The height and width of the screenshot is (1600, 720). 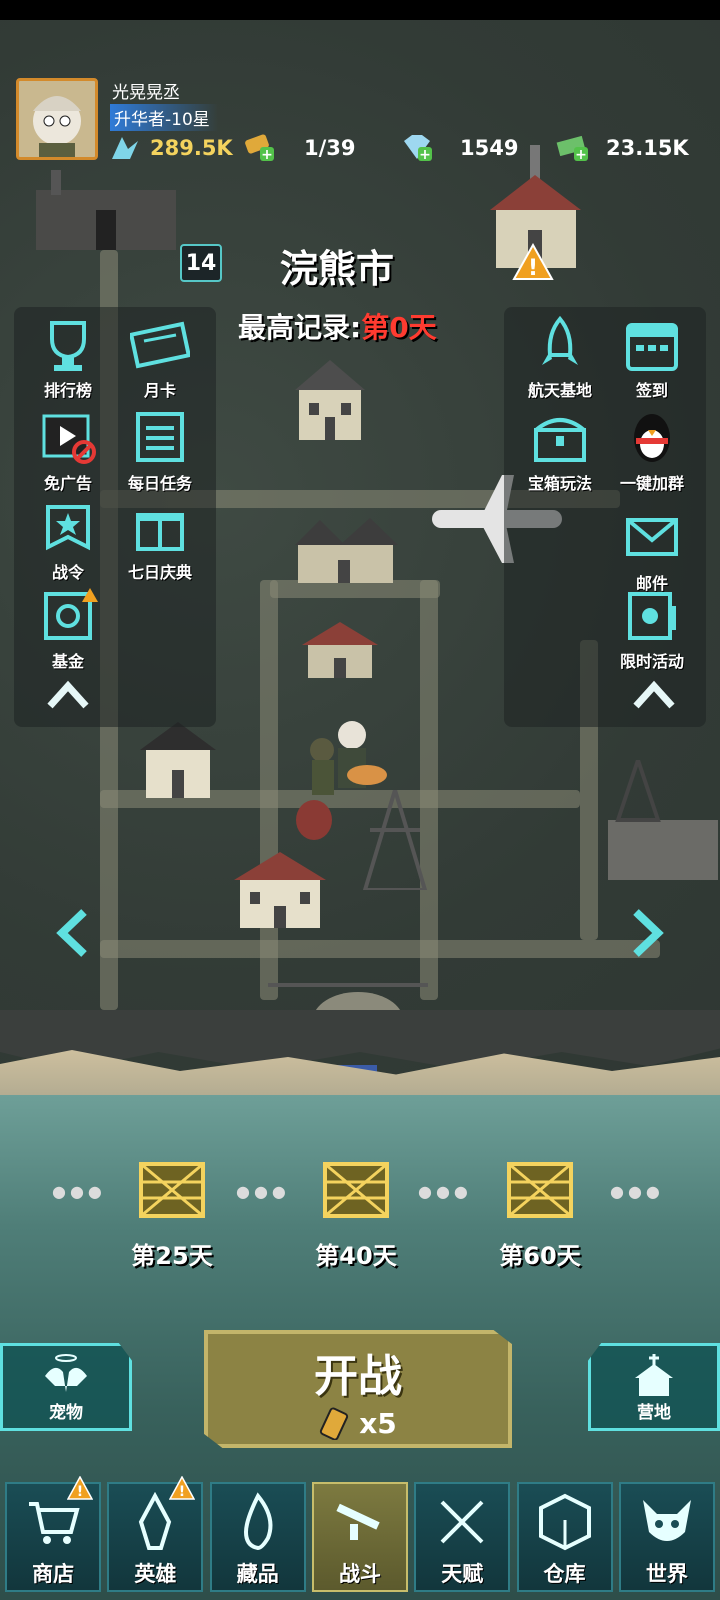 What do you see at coordinates (68, 616) in the screenshot?
I see `safe-icon` at bounding box center [68, 616].